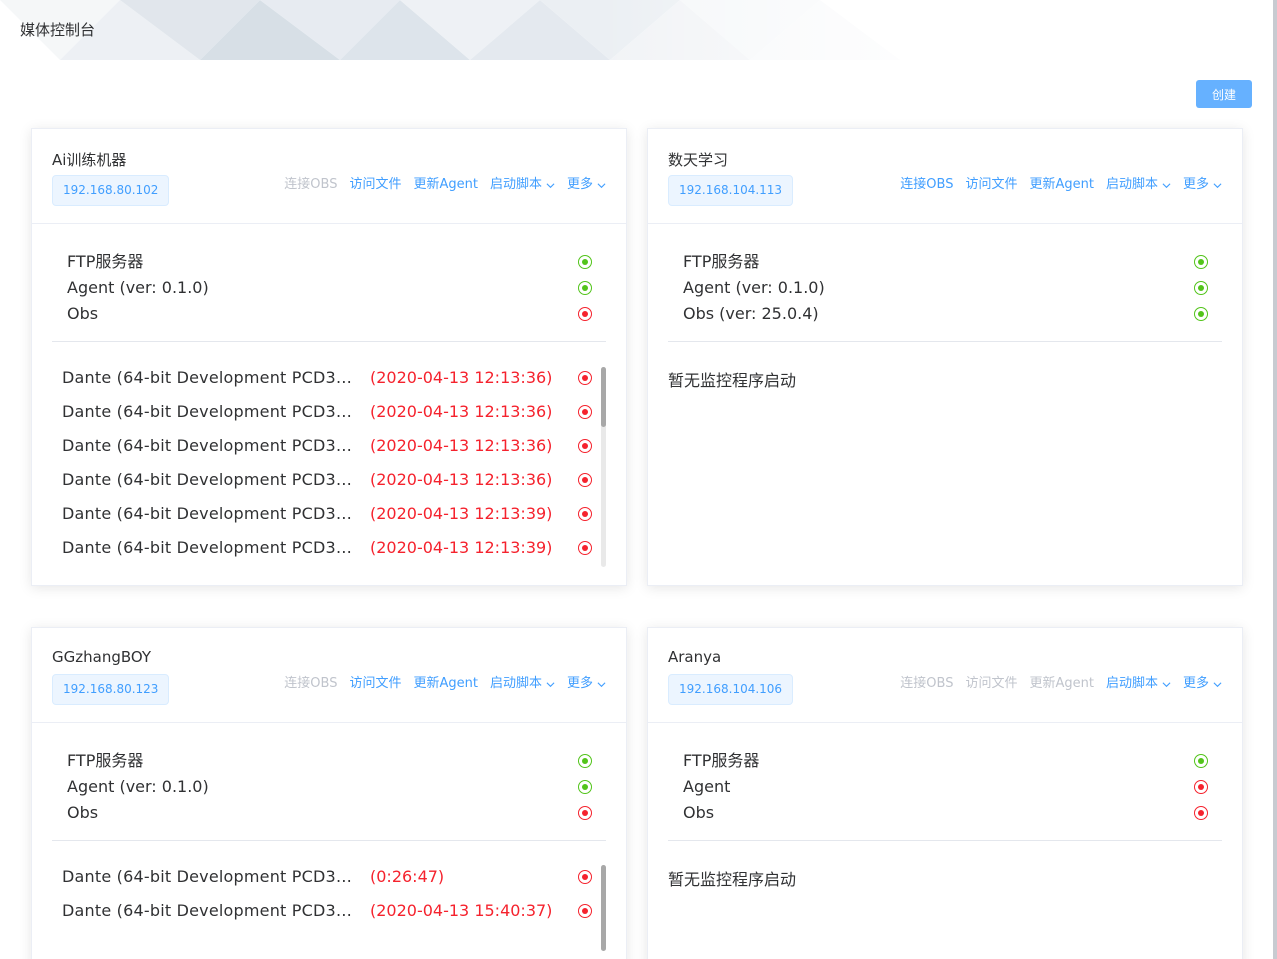 The image size is (1277, 959). What do you see at coordinates (89, 160) in the screenshot?
I see `machine-name: Ai训练机器` at bounding box center [89, 160].